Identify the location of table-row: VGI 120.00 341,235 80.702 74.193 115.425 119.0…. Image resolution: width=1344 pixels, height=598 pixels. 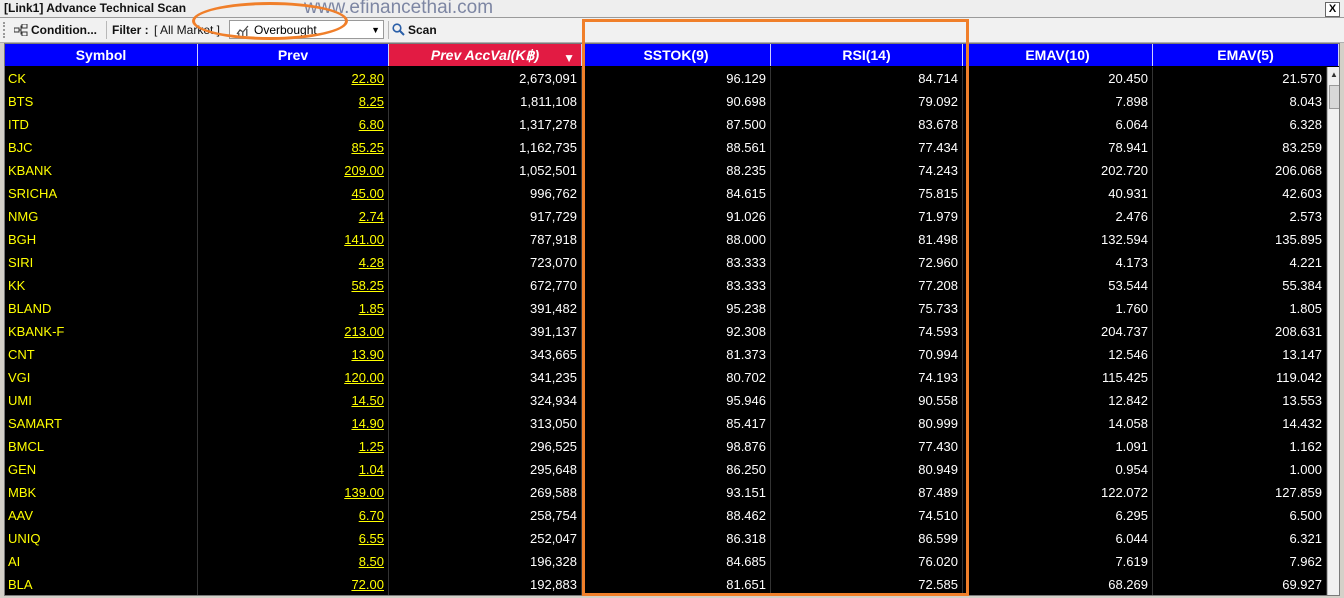
(666, 377).